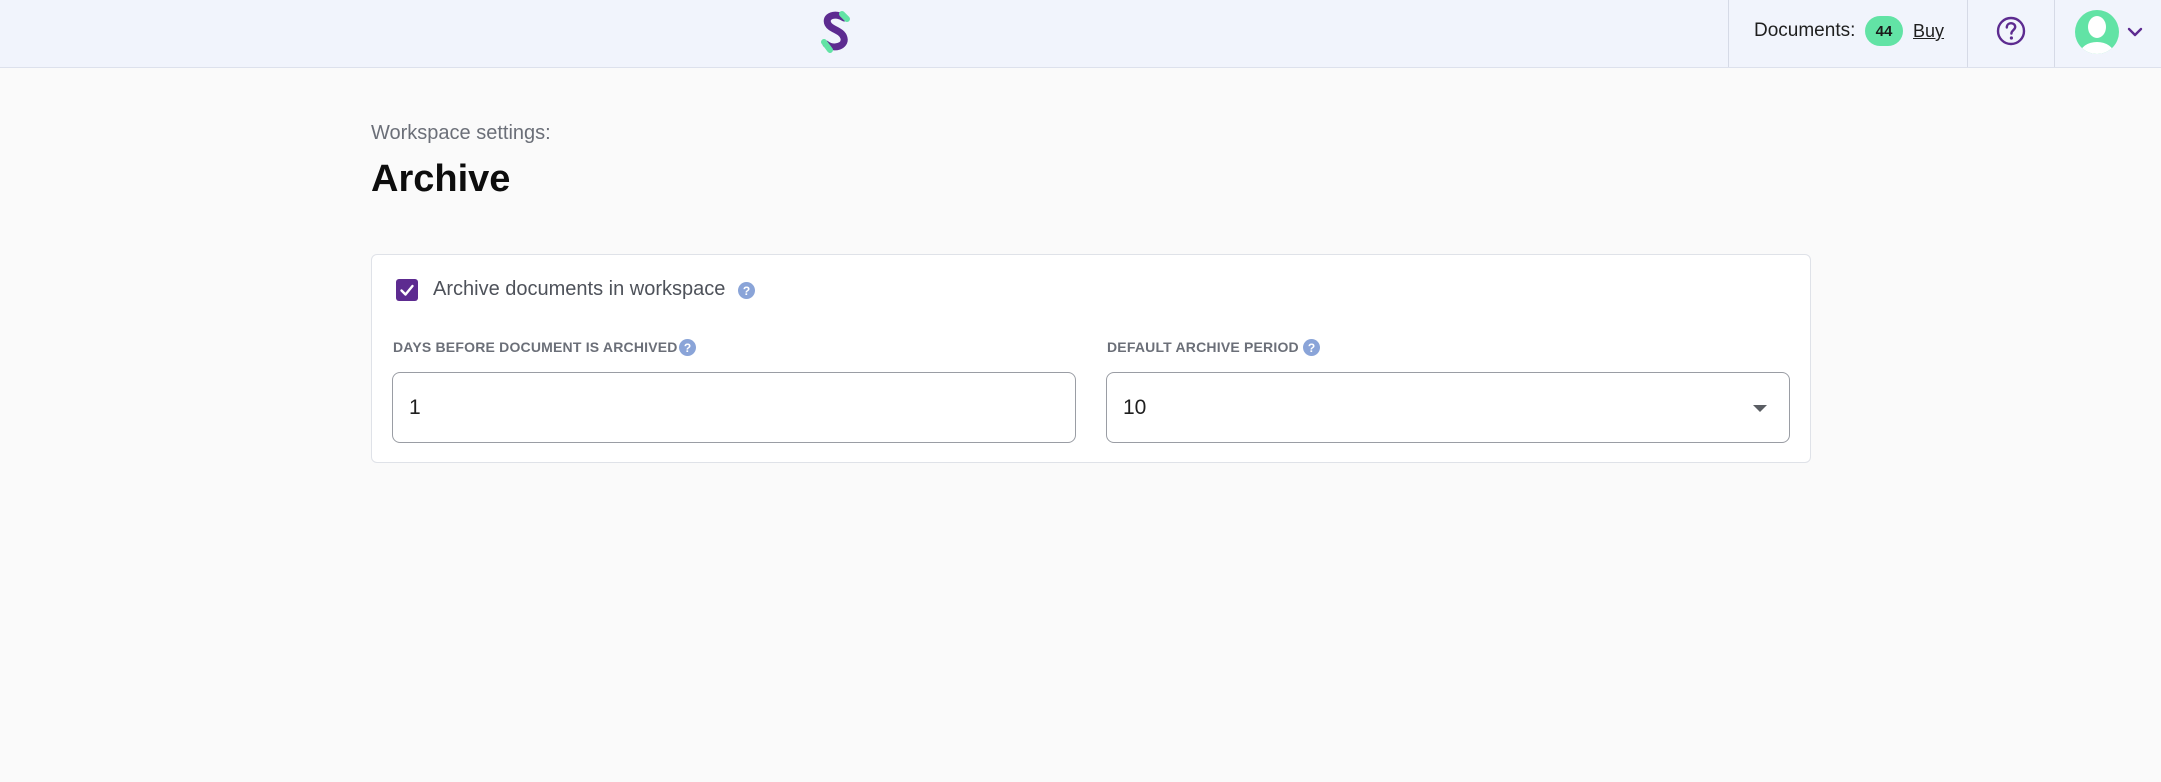 Image resolution: width=2161 pixels, height=782 pixels. Describe the element at coordinates (734, 407) in the screenshot. I see `days-before-archived-input: 1` at that location.